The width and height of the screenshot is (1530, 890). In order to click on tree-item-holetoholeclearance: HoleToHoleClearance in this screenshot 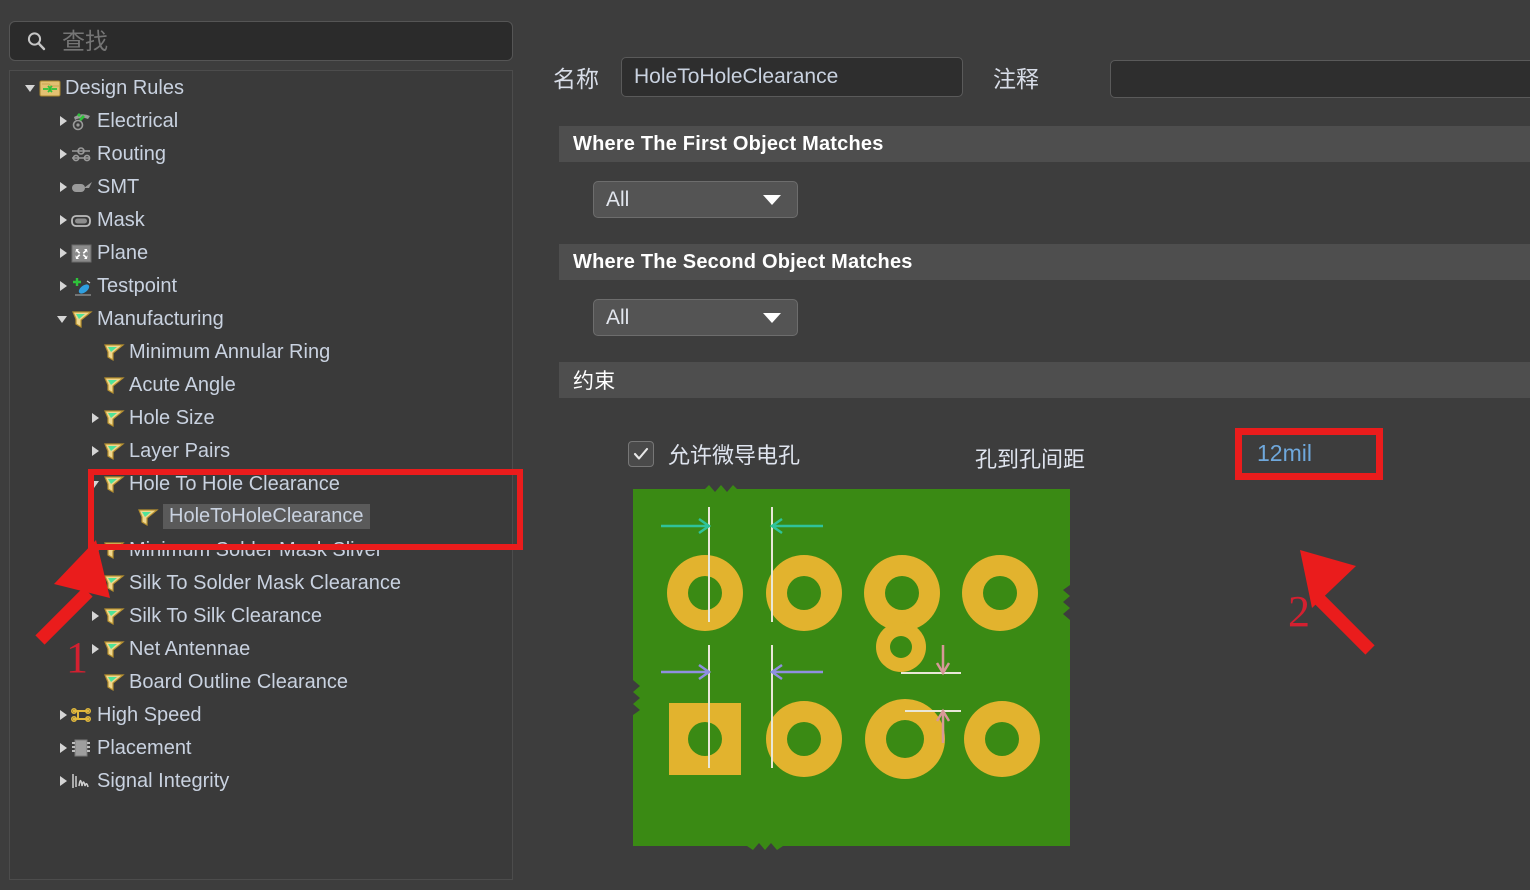, I will do `click(261, 516)`.